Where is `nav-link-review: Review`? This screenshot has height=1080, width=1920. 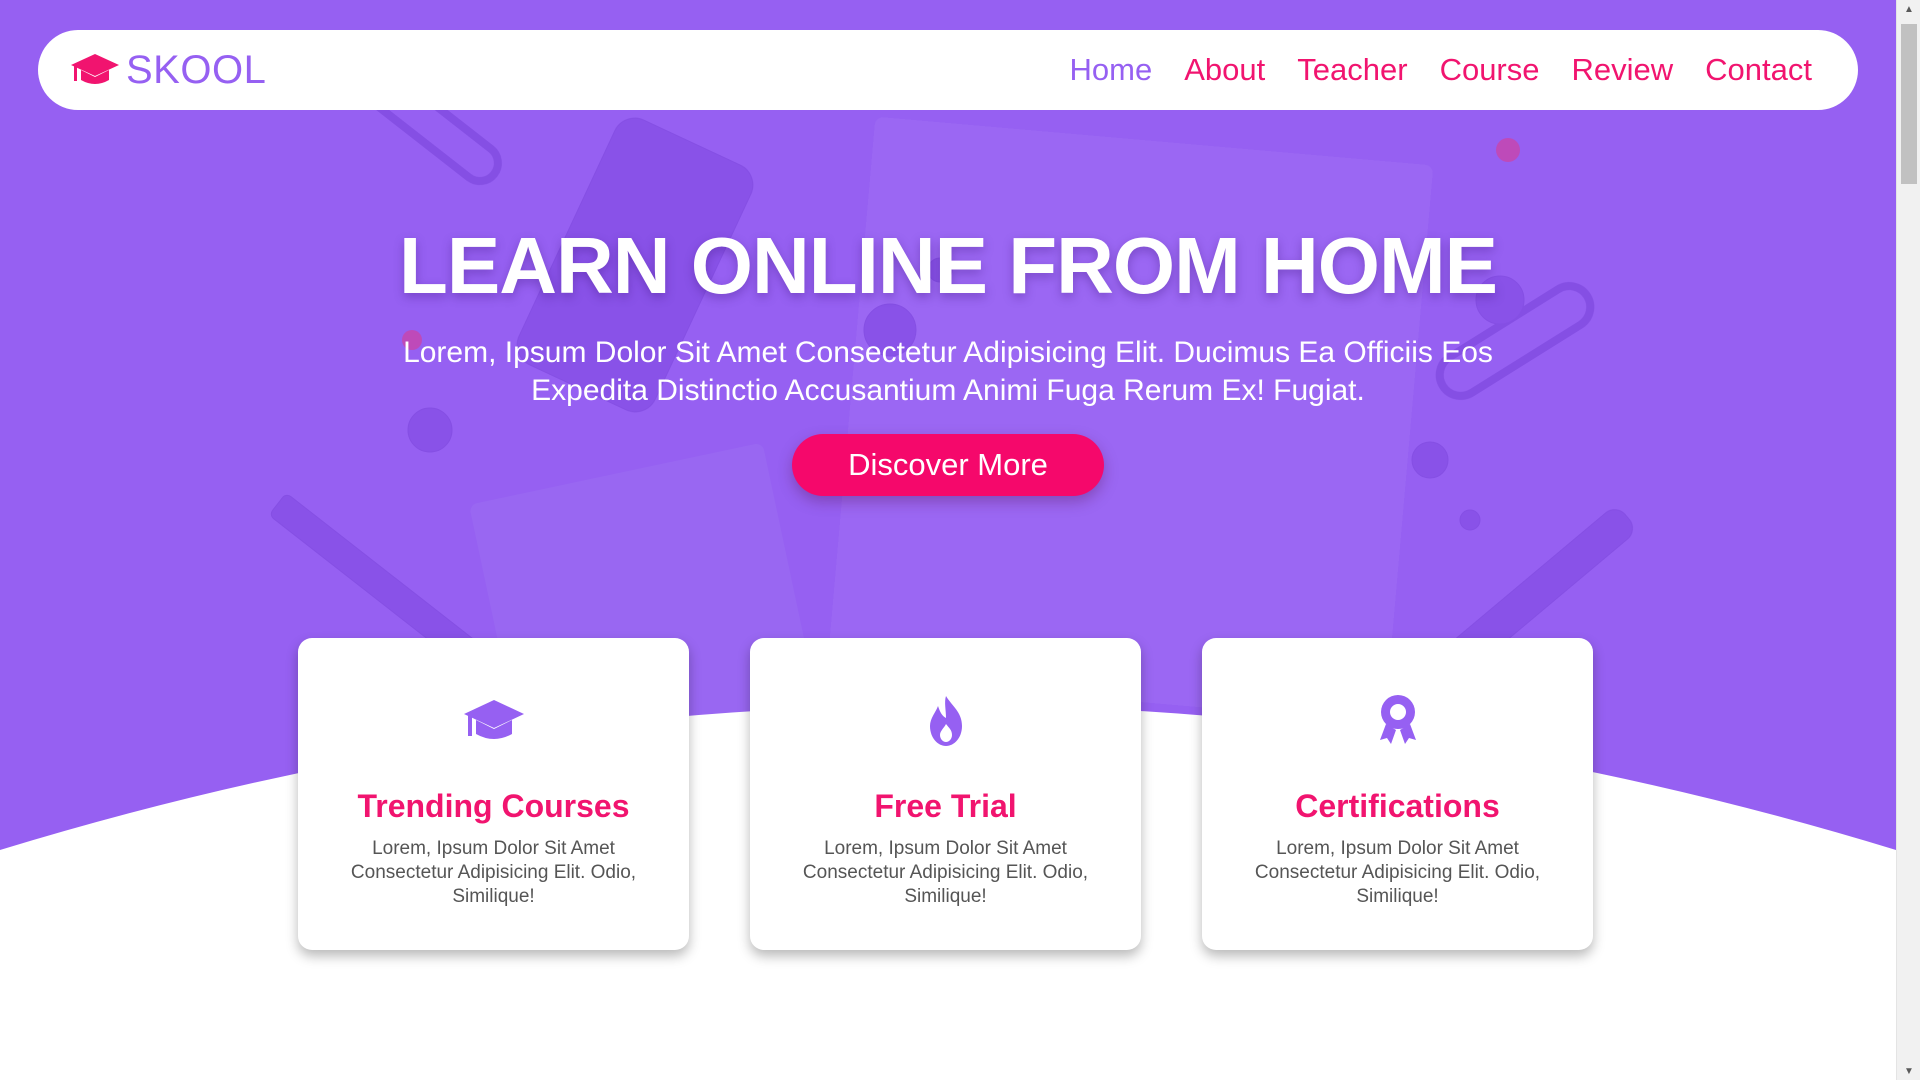
nav-link-review: Review is located at coordinates (1623, 70).